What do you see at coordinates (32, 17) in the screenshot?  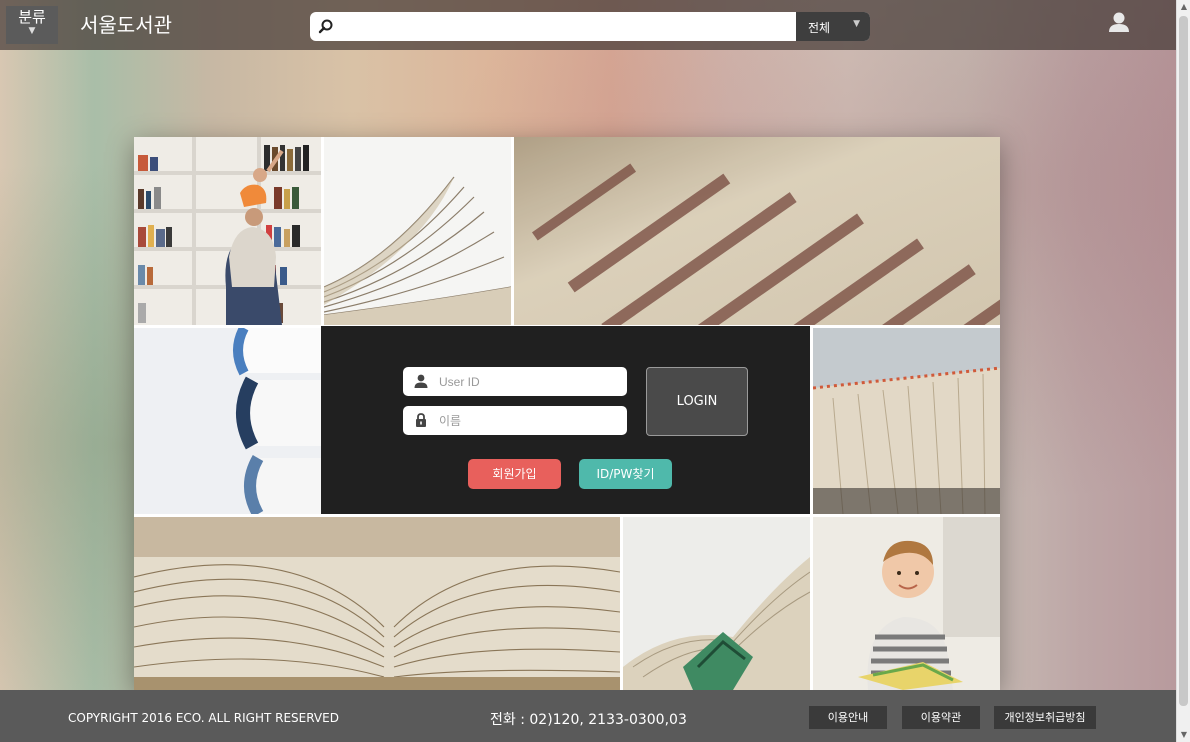 I see `category-label: 분류` at bounding box center [32, 17].